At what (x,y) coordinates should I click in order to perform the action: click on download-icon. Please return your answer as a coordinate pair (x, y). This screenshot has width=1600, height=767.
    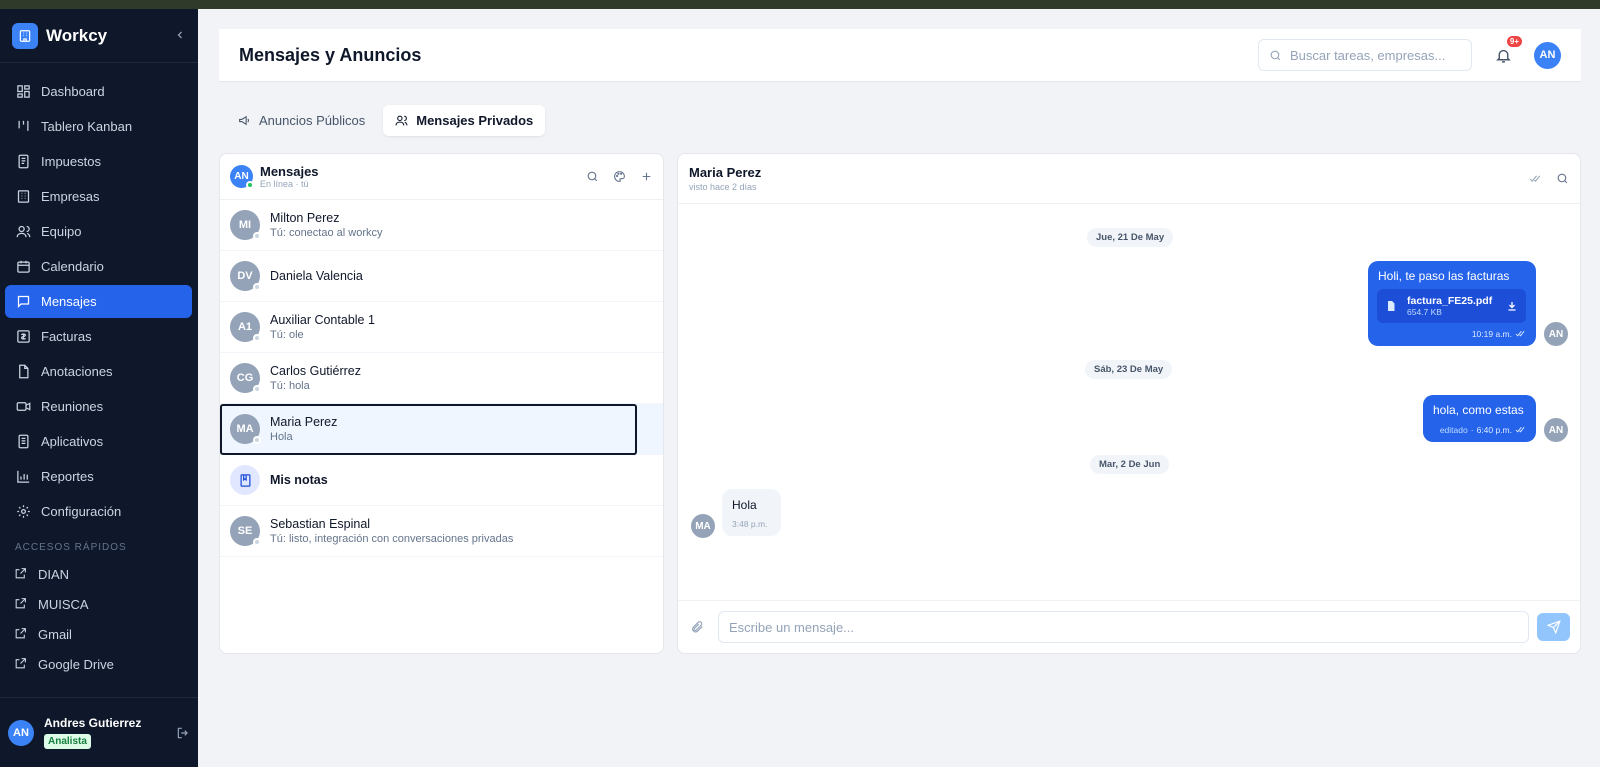
    Looking at the image, I should click on (1512, 306).